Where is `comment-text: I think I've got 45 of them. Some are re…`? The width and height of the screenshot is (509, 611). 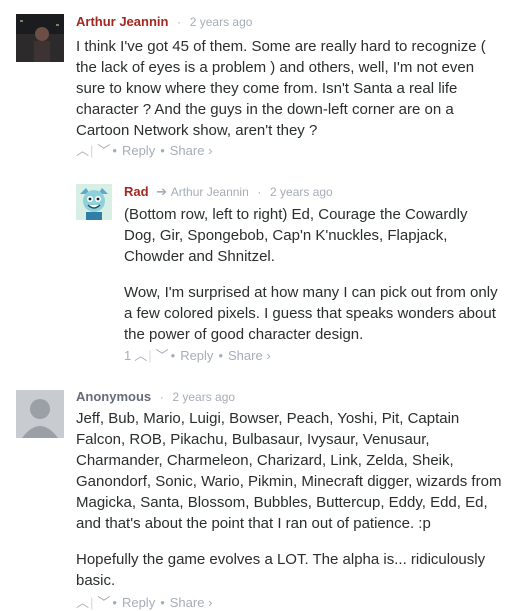
comment-text: I think I've got 45 of them. Some are re… is located at coordinates (281, 88).